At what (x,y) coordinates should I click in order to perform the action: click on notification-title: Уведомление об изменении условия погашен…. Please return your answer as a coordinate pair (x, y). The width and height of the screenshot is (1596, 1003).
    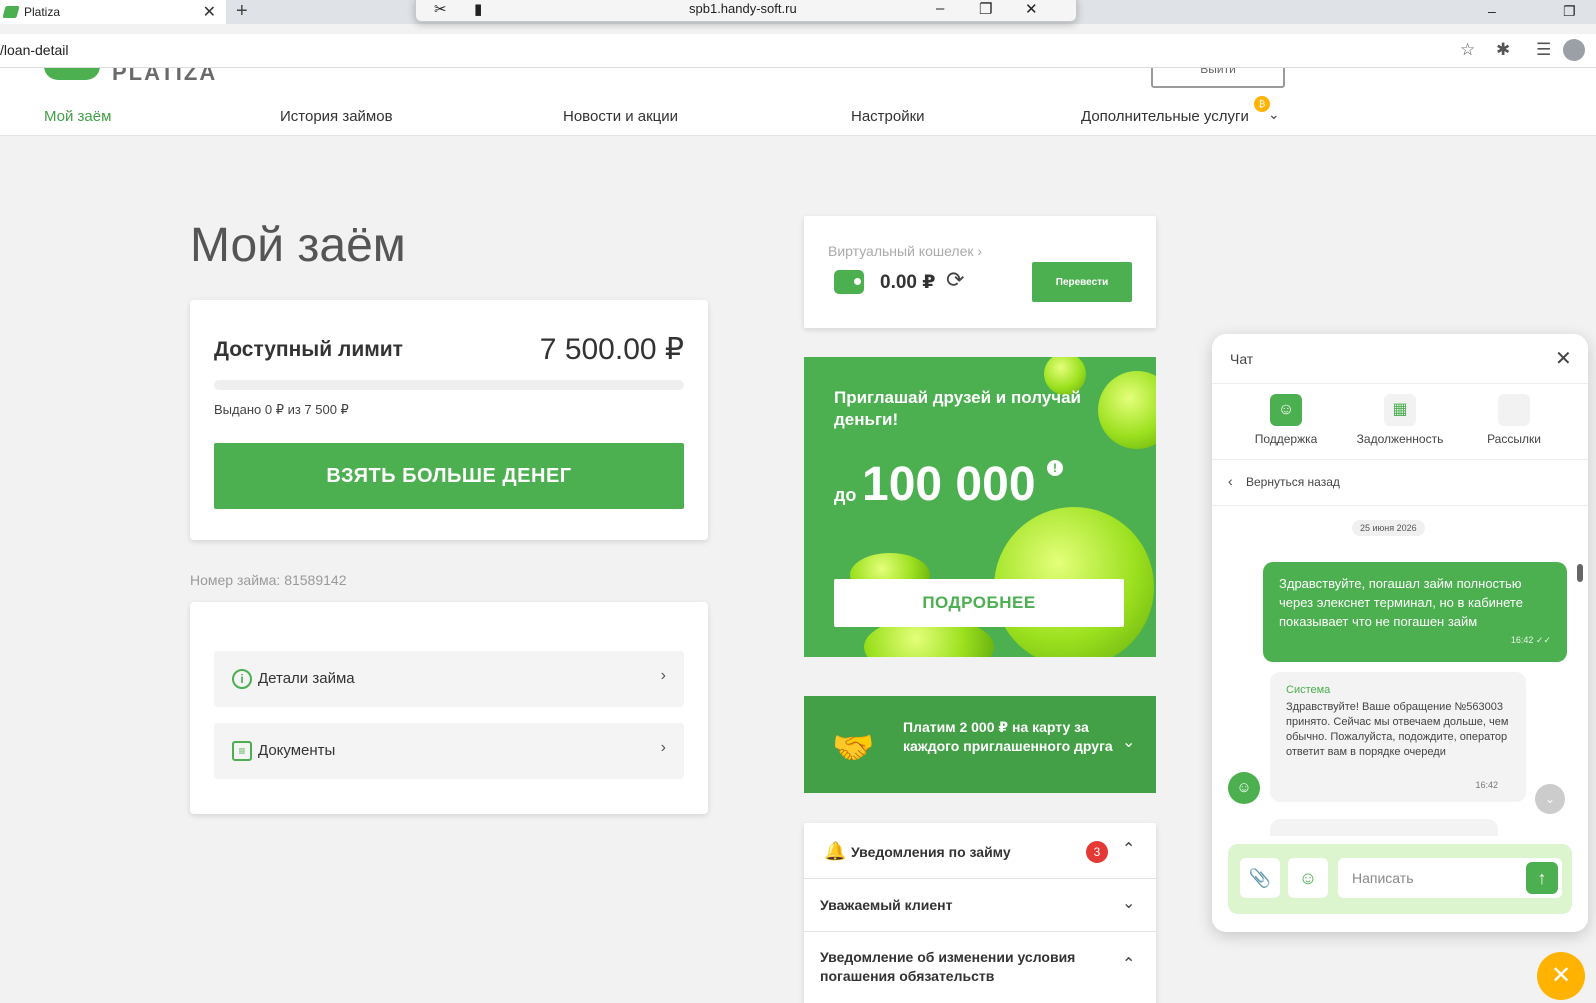
    Looking at the image, I should click on (948, 966).